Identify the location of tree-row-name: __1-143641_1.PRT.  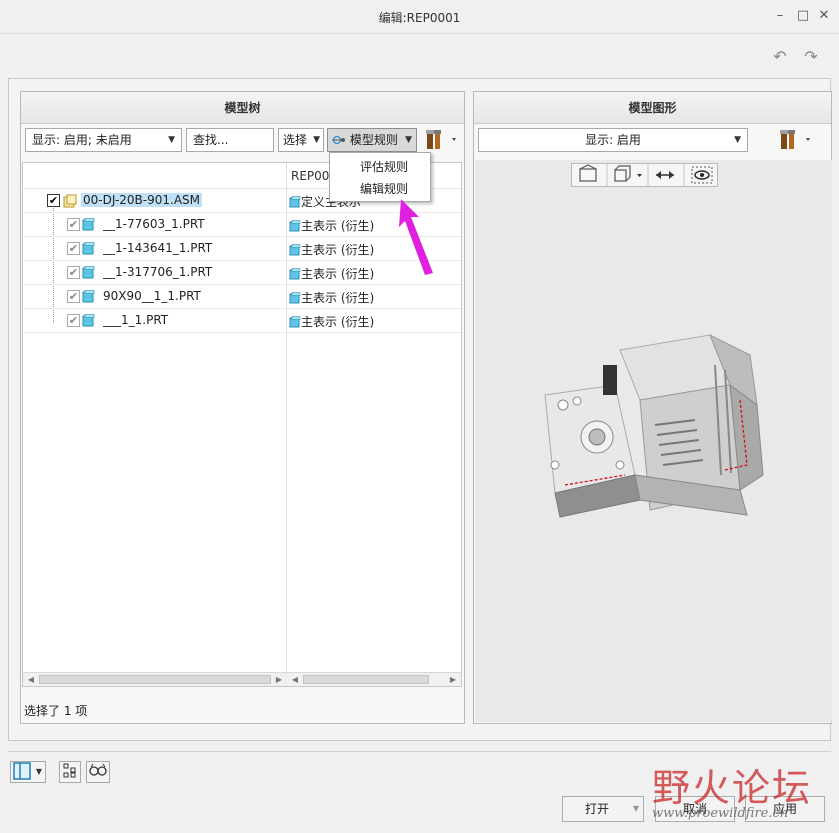
(158, 248).